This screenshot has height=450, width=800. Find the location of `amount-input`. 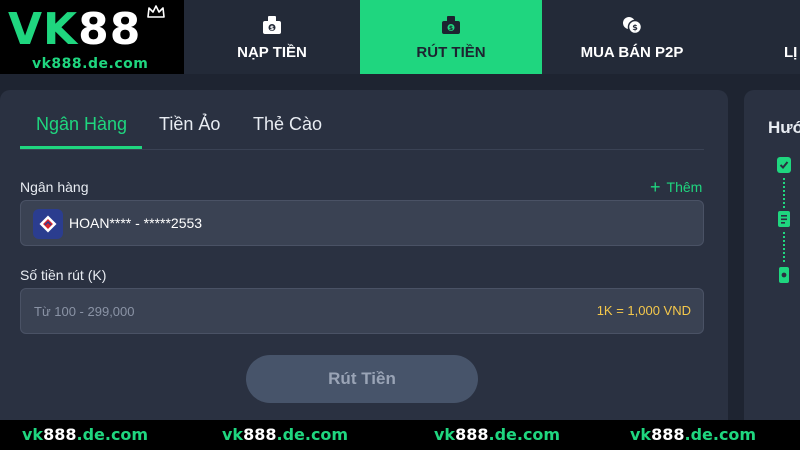

amount-input is located at coordinates (281, 311).